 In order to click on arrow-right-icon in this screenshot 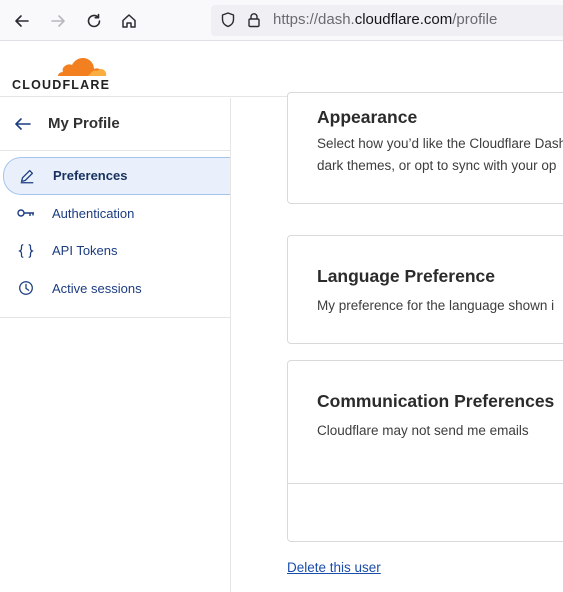, I will do `click(58, 21)`.